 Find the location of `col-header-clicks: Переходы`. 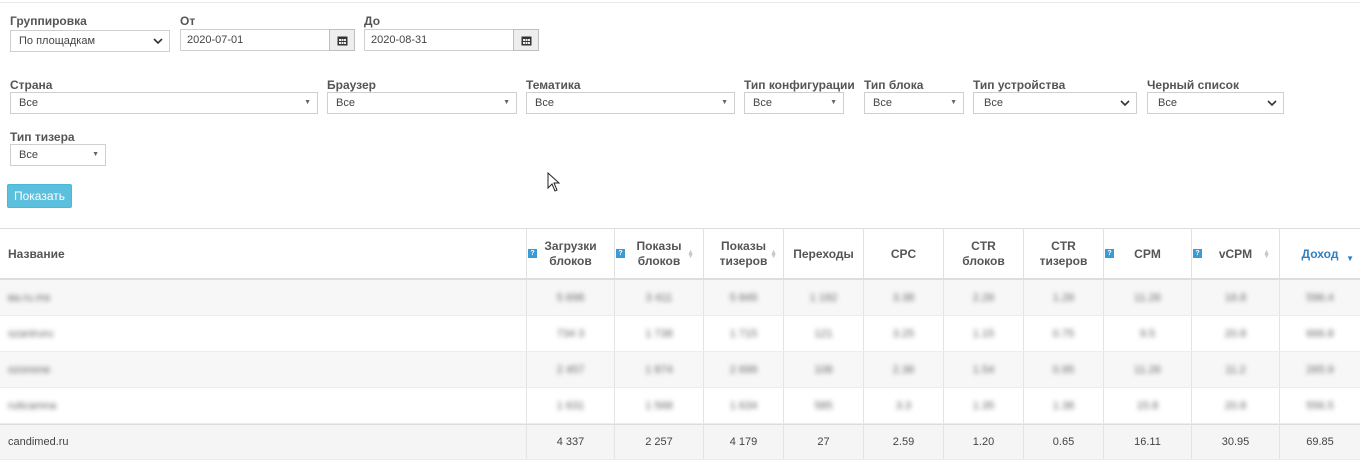

col-header-clicks: Переходы is located at coordinates (824, 254).